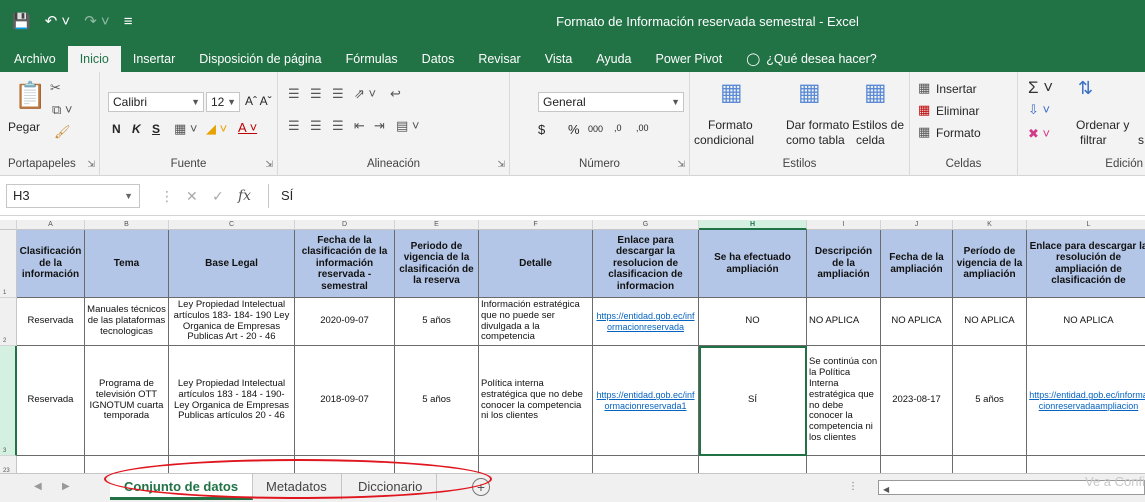 The width and height of the screenshot is (1145, 502). What do you see at coordinates (844, 322) in the screenshot?
I see `data-cell-i2: NO APLICA` at bounding box center [844, 322].